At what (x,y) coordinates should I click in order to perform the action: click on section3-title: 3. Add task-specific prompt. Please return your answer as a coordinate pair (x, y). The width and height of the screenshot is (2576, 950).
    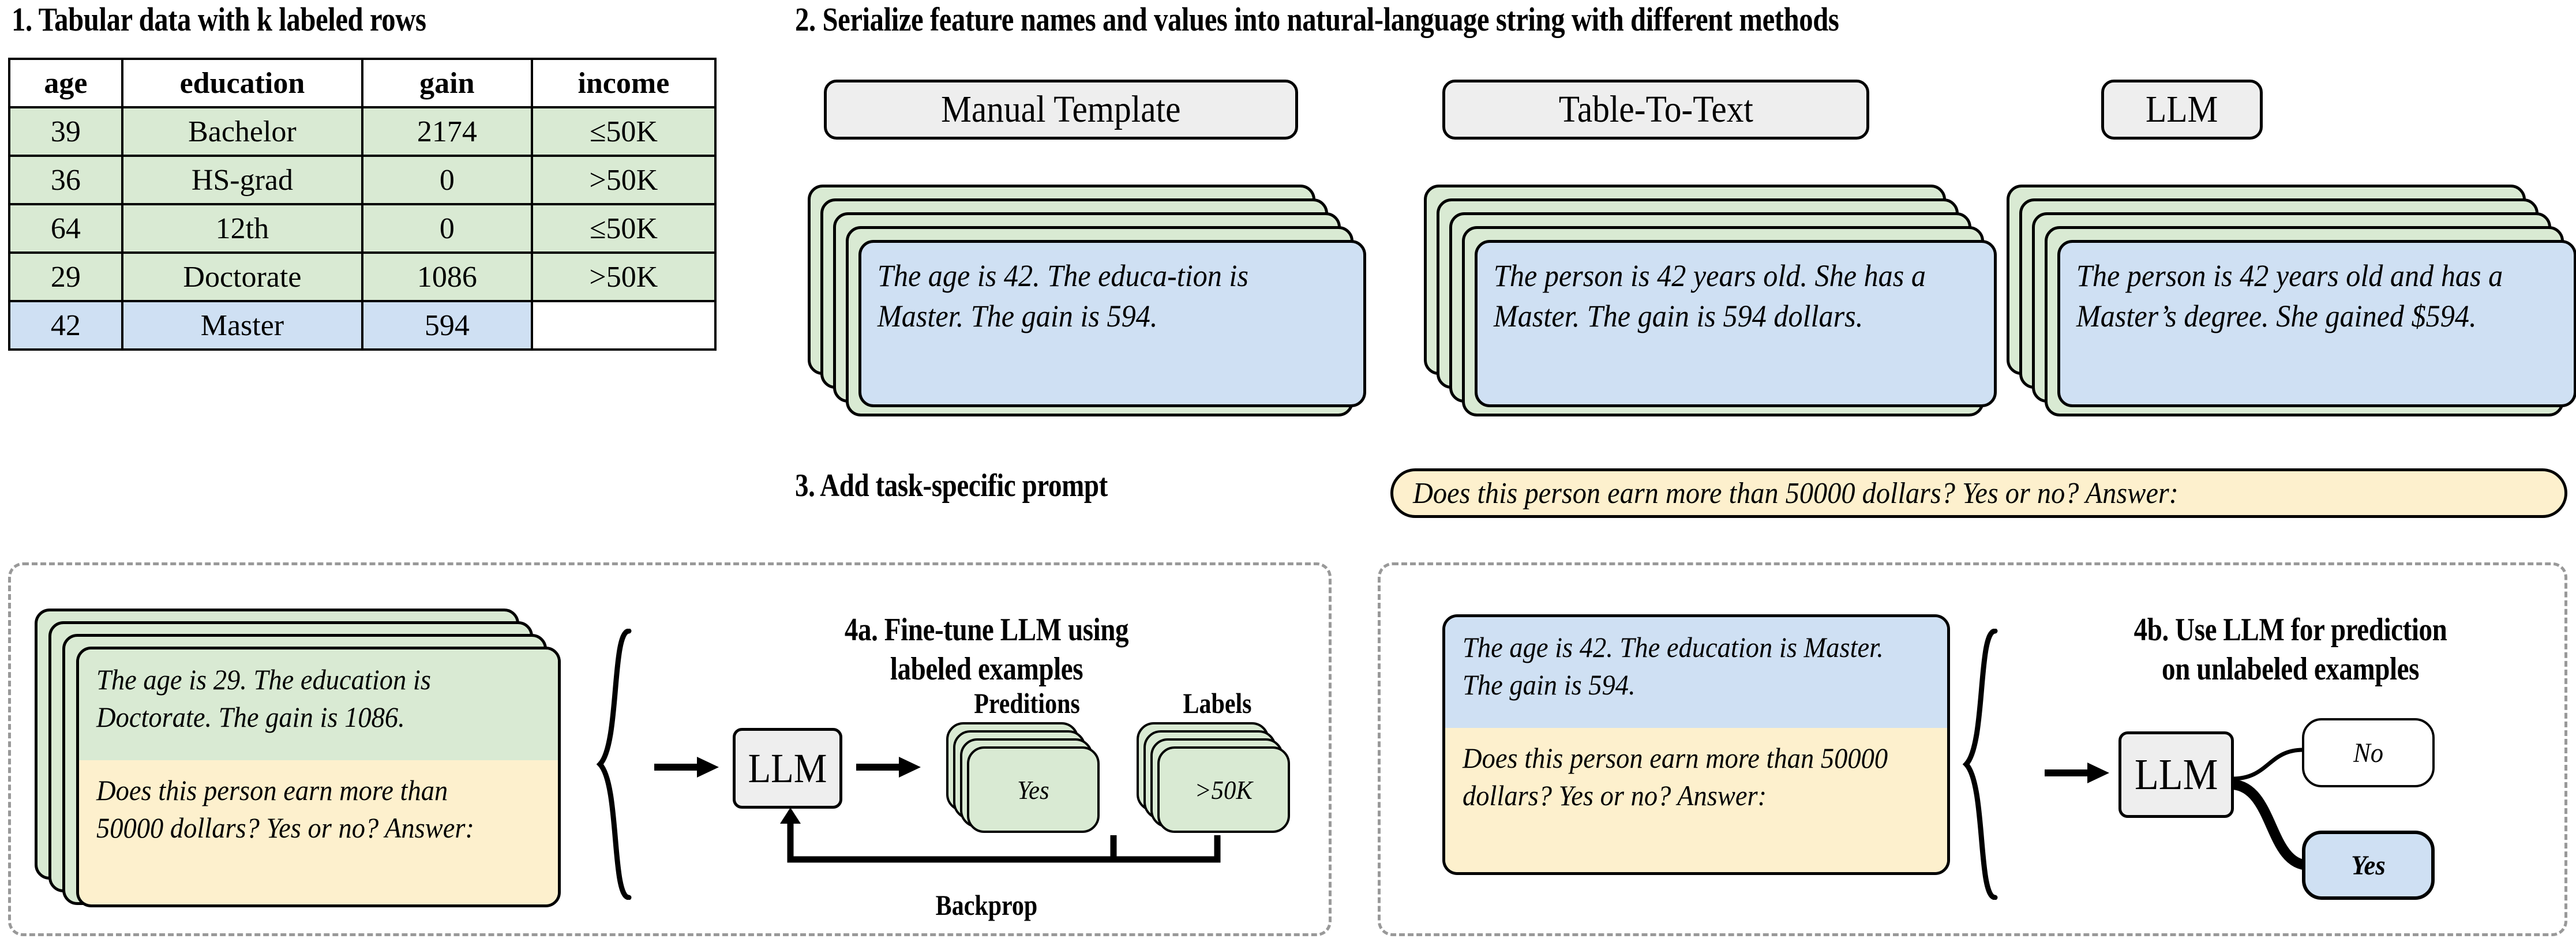
    Looking at the image, I should click on (951, 486).